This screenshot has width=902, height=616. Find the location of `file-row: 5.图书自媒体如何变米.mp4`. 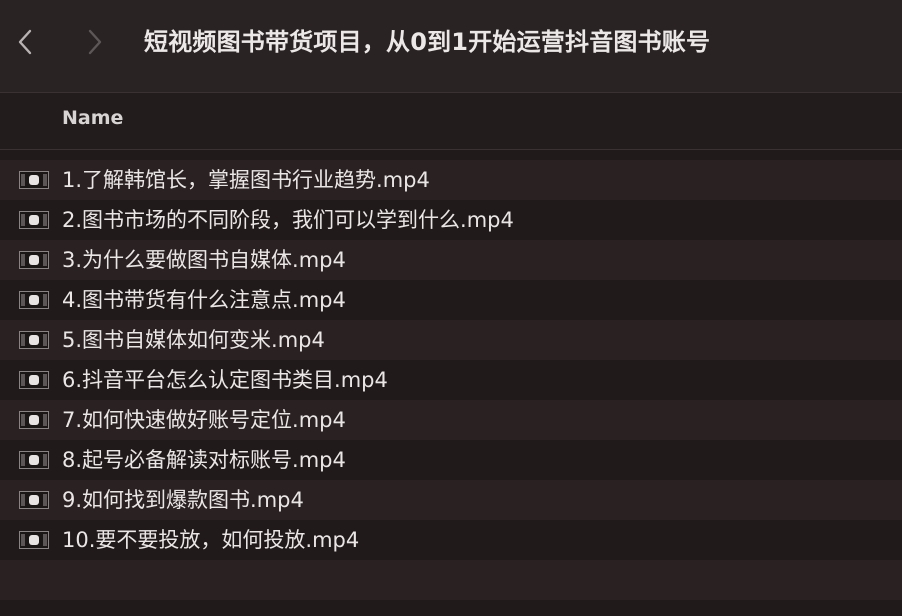

file-row: 5.图书自媒体如何变米.mp4 is located at coordinates (451, 340).